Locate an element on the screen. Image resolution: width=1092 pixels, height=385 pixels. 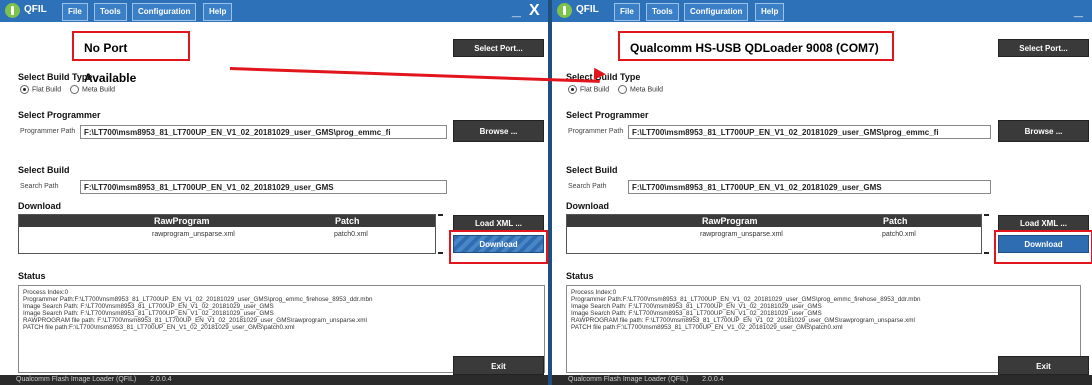
title-bar: QFIL File Tools Configuration Help _ X is located at coordinates (274, 11).